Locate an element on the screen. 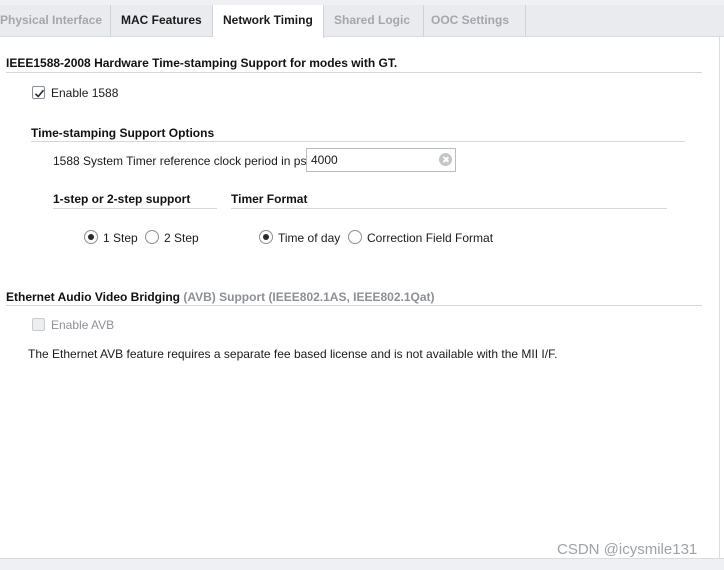  tab-shared-logic: Shared Logic is located at coordinates (374, 21).